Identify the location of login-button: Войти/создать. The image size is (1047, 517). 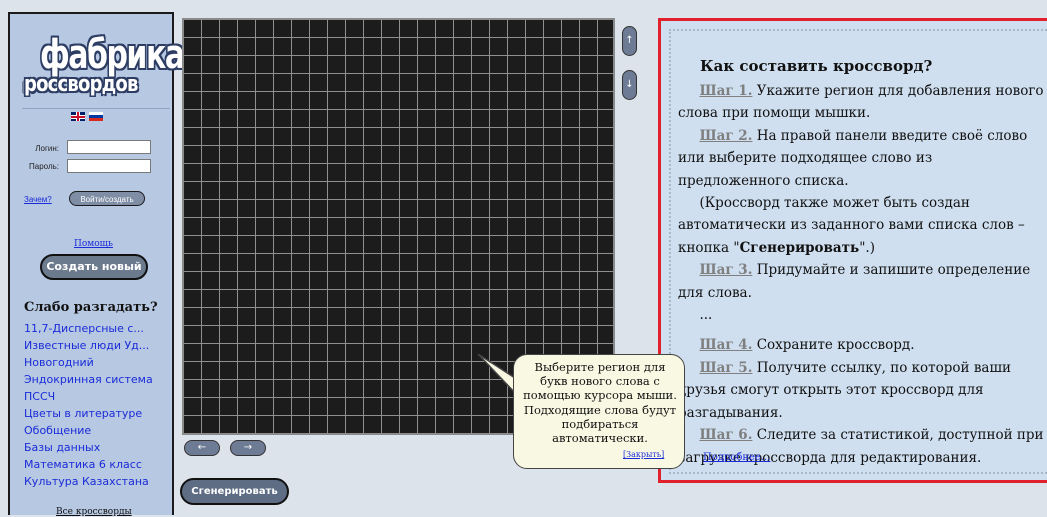
(107, 198).